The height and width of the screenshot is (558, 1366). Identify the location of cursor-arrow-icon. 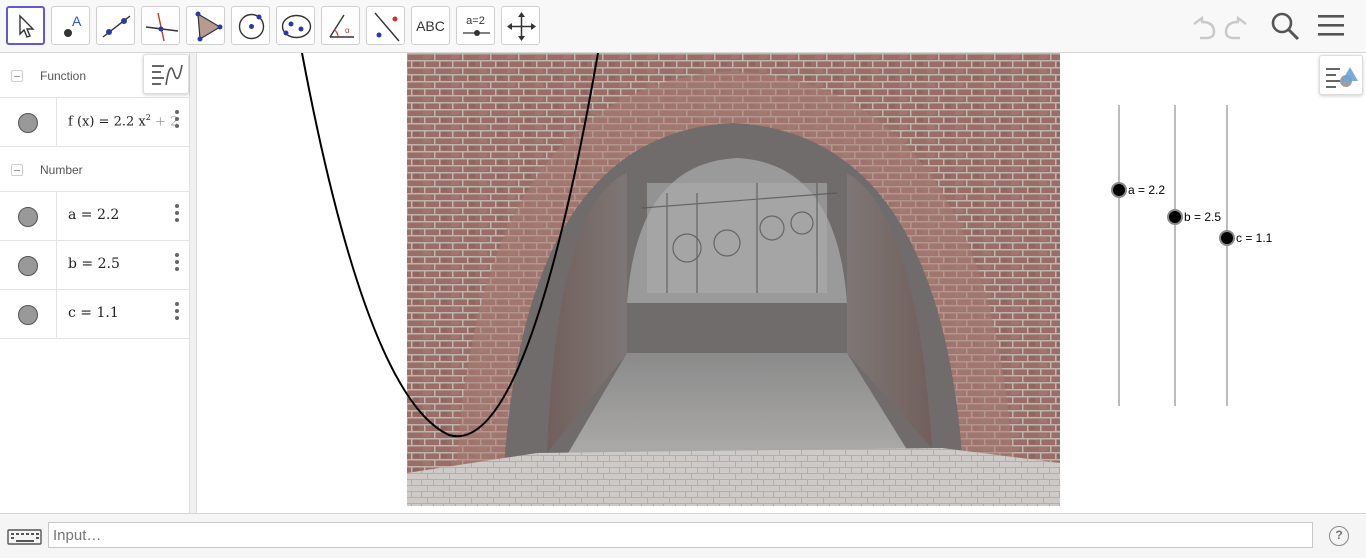
(27, 26).